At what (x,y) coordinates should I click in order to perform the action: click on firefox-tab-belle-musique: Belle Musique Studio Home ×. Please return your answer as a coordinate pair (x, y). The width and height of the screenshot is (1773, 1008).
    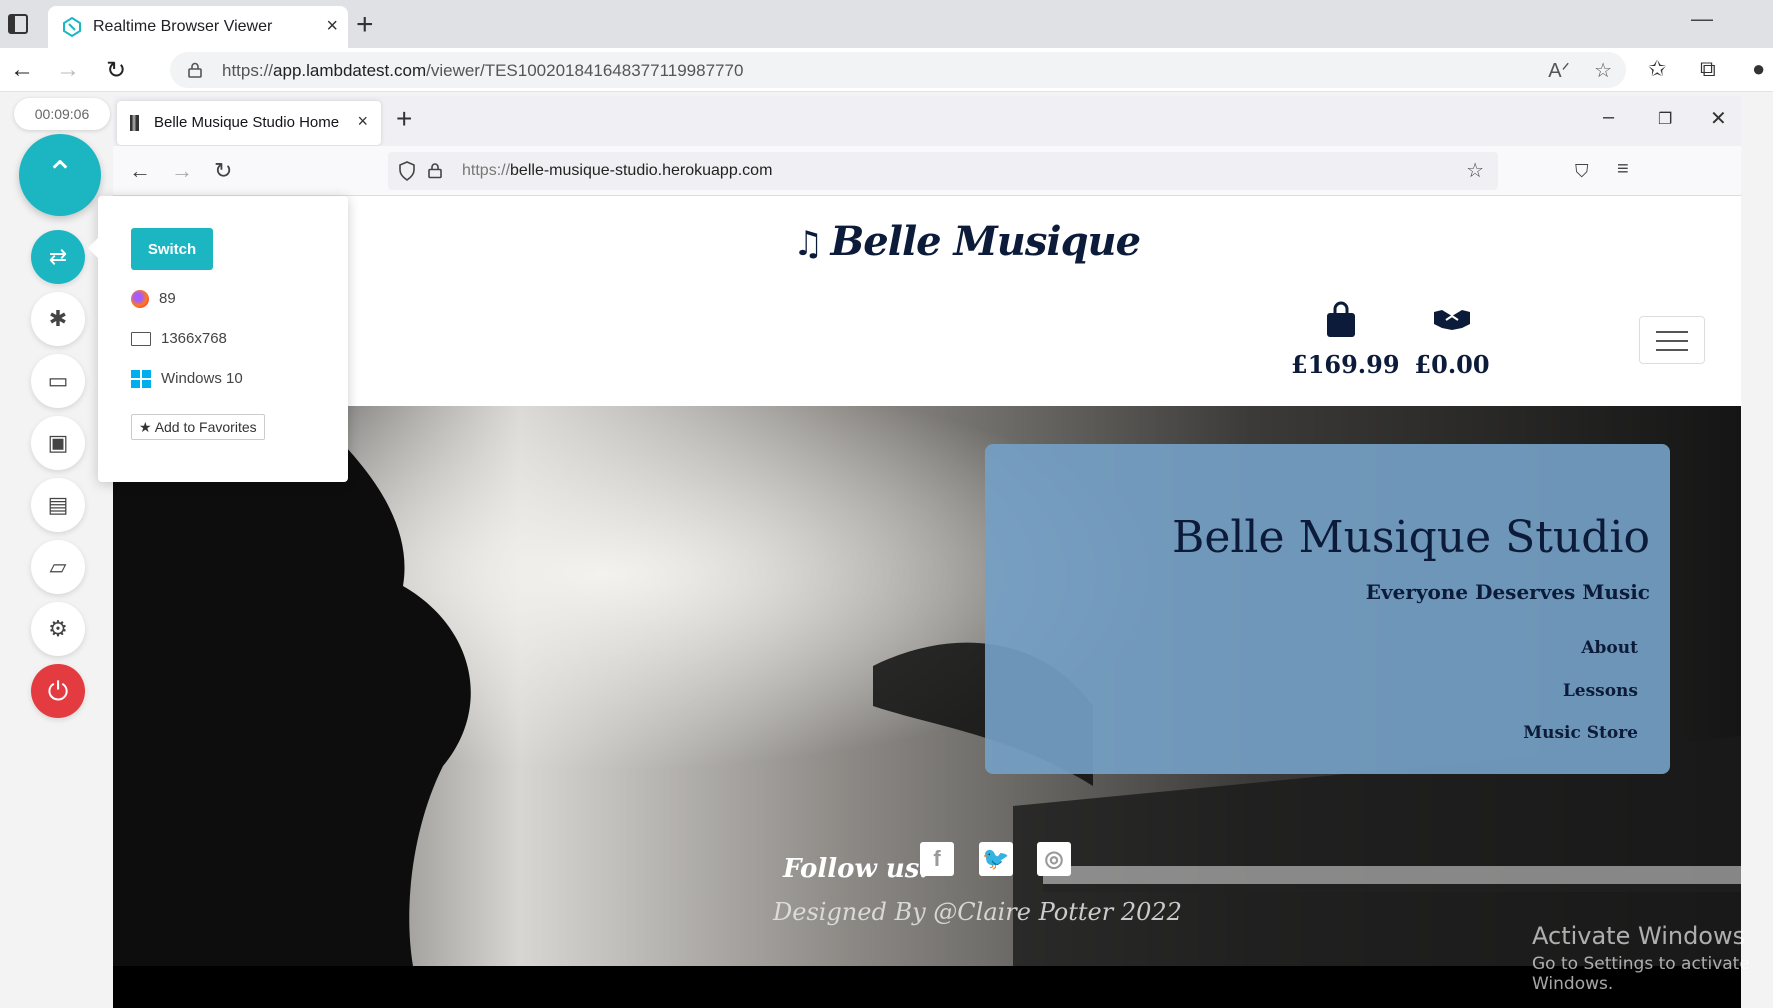
    Looking at the image, I should click on (249, 123).